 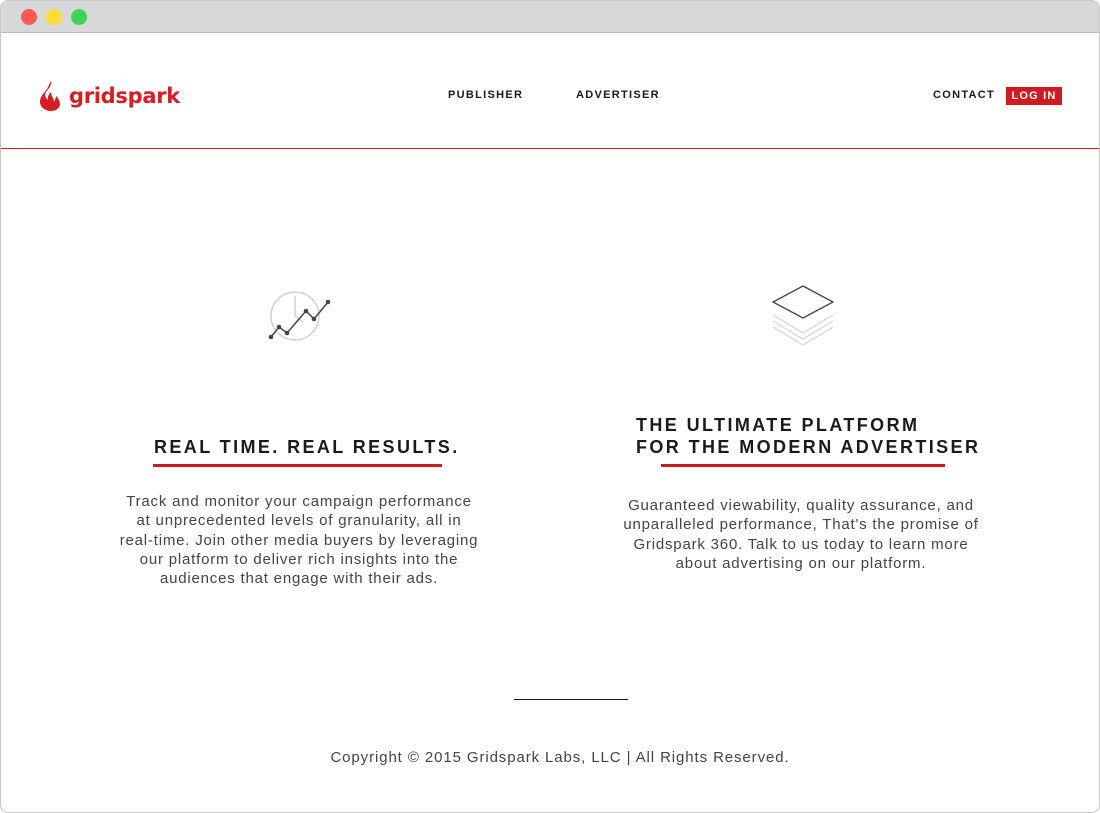 What do you see at coordinates (299, 316) in the screenshot?
I see `realtime-chart-icon` at bounding box center [299, 316].